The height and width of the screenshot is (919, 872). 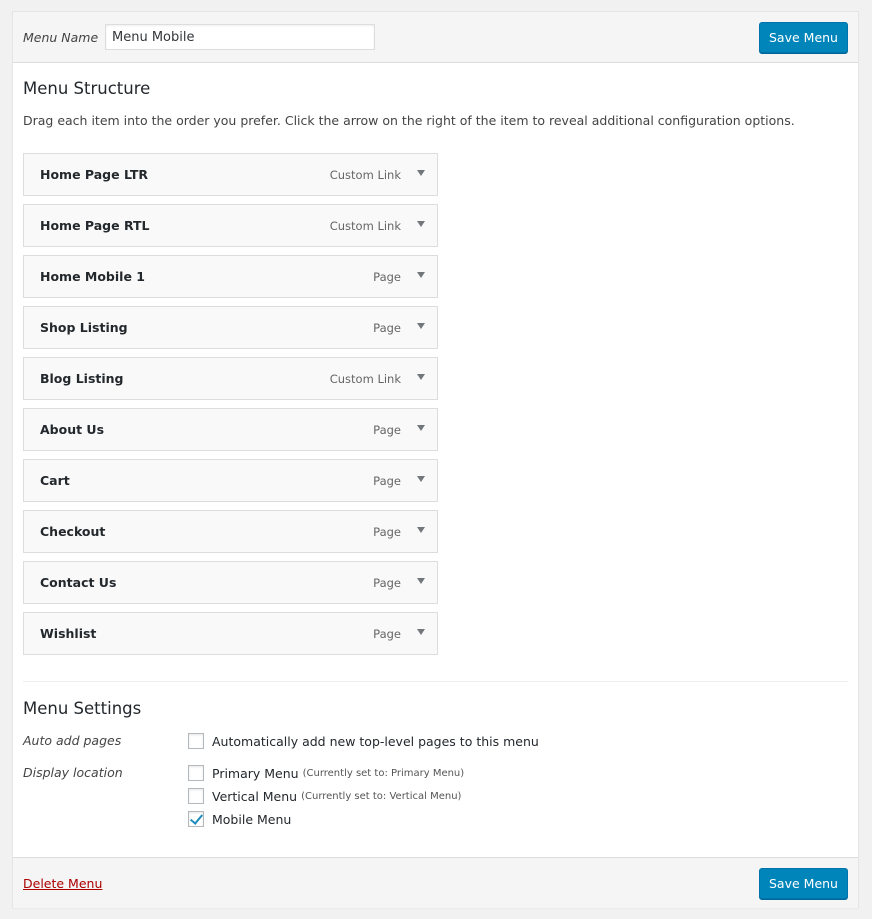 I want to click on menu-item: Contact Us Page, so click(x=230, y=582).